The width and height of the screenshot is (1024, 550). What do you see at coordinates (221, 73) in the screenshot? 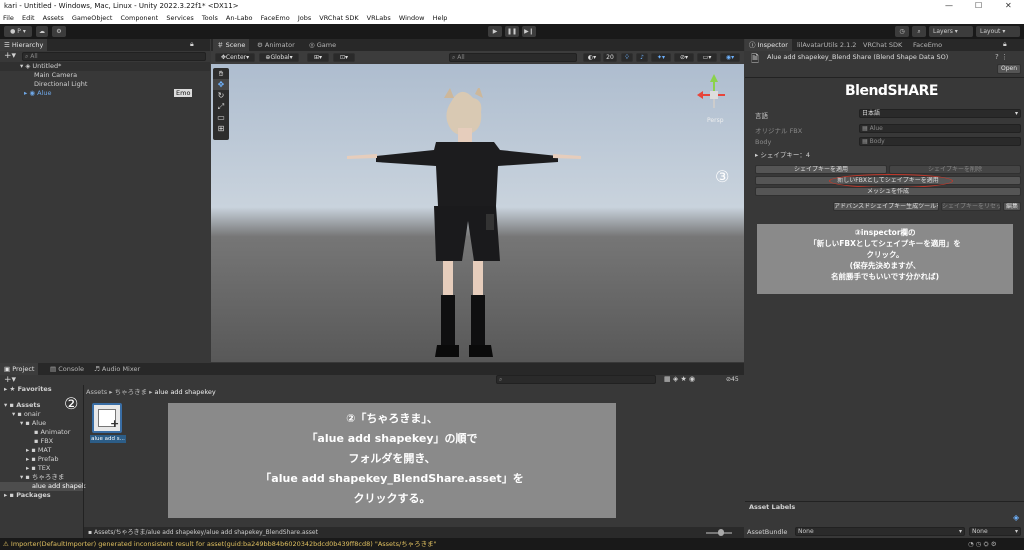
I see `hand-tool-icon: ✋︎` at bounding box center [221, 73].